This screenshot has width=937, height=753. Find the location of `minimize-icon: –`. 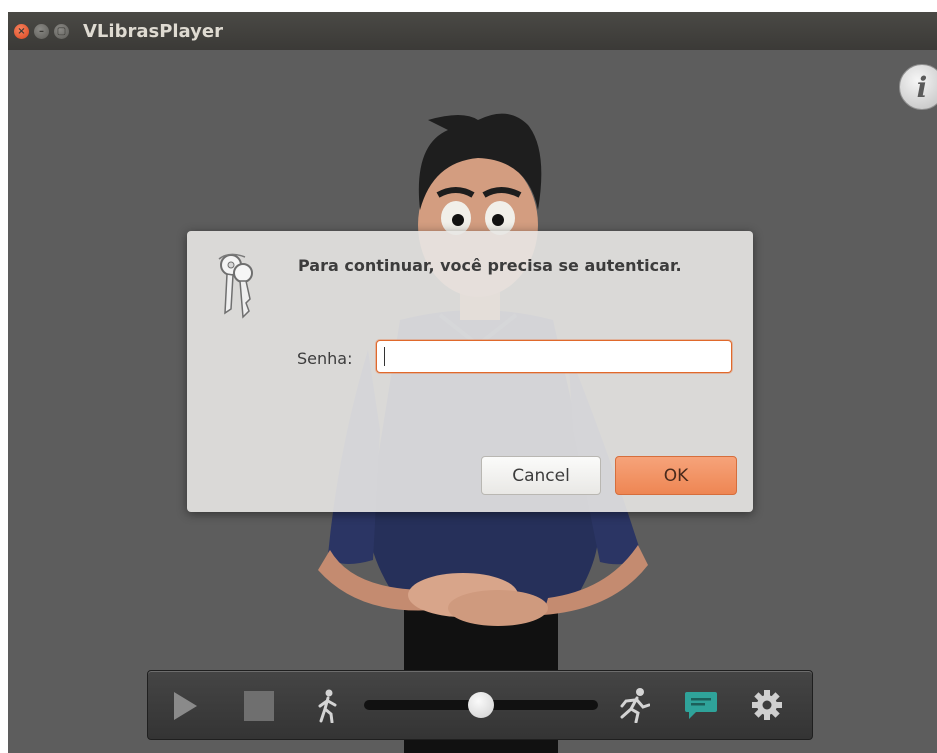

minimize-icon: – is located at coordinates (41, 31).